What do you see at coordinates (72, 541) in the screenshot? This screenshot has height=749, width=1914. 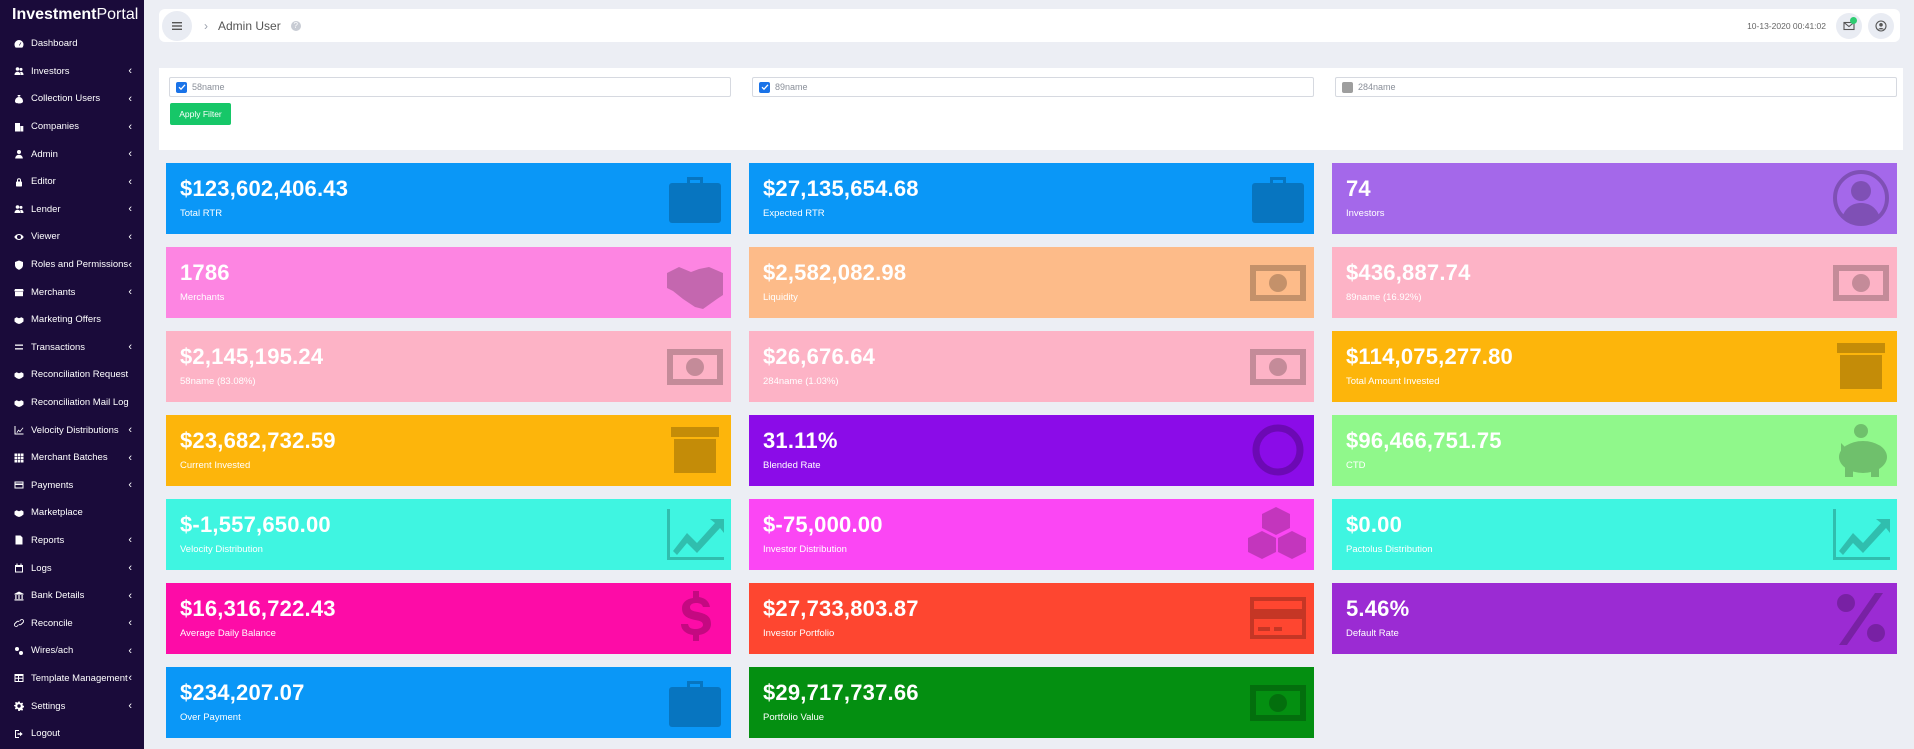 I see `sidebar-item-reports: Reports ‹` at bounding box center [72, 541].